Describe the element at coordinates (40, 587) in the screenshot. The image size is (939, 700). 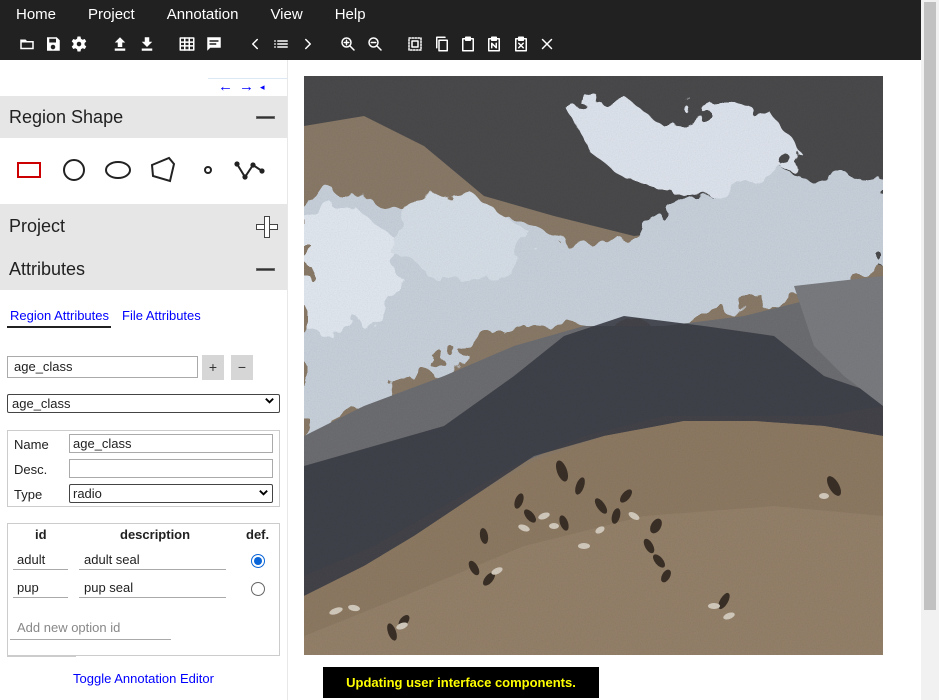
I see `option-id-field: pup` at that location.